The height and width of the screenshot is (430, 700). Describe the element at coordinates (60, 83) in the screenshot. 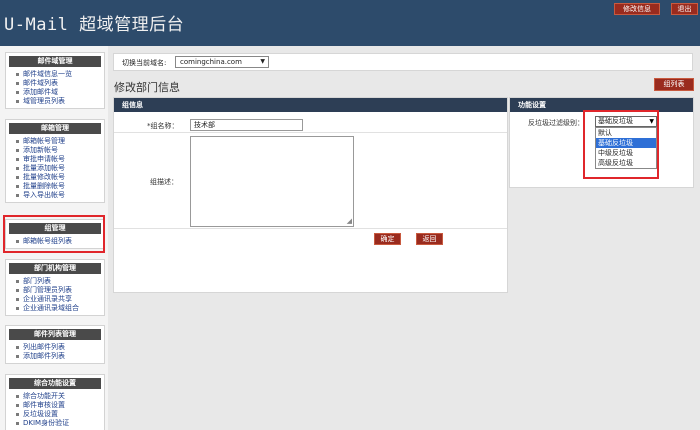

I see `sidebar-item-domain-list: 邮件域列表` at that location.